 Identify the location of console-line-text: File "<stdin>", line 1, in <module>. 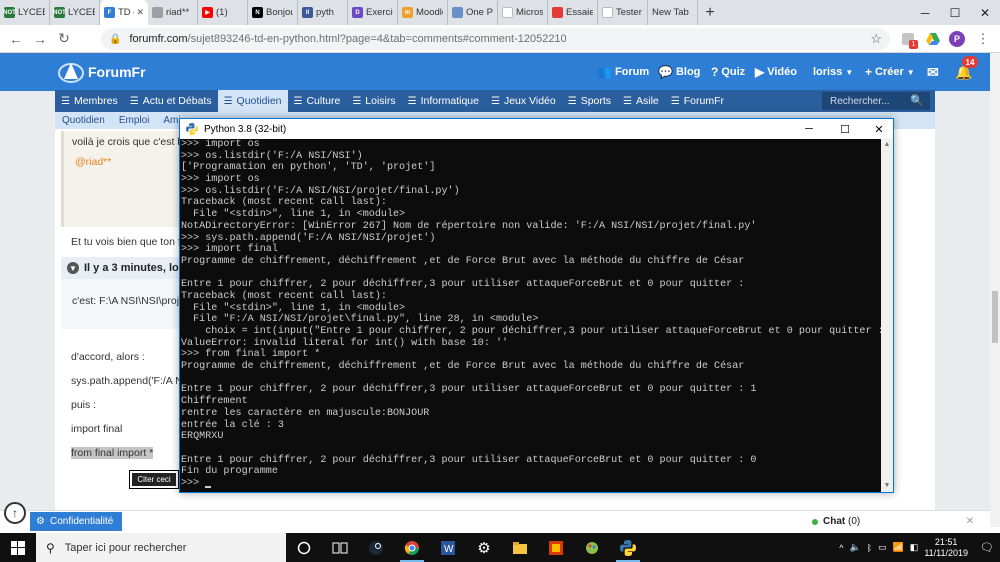
(293, 215).